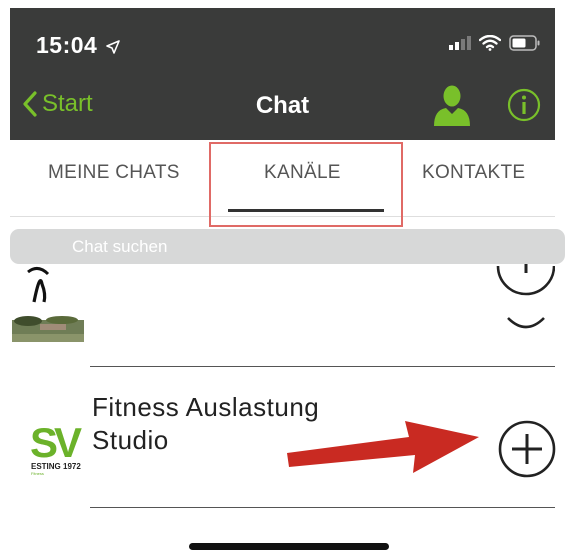 This screenshot has height=558, width=565. Describe the element at coordinates (120, 246) in the screenshot. I see `search-placeholder: Chat suchen` at that location.